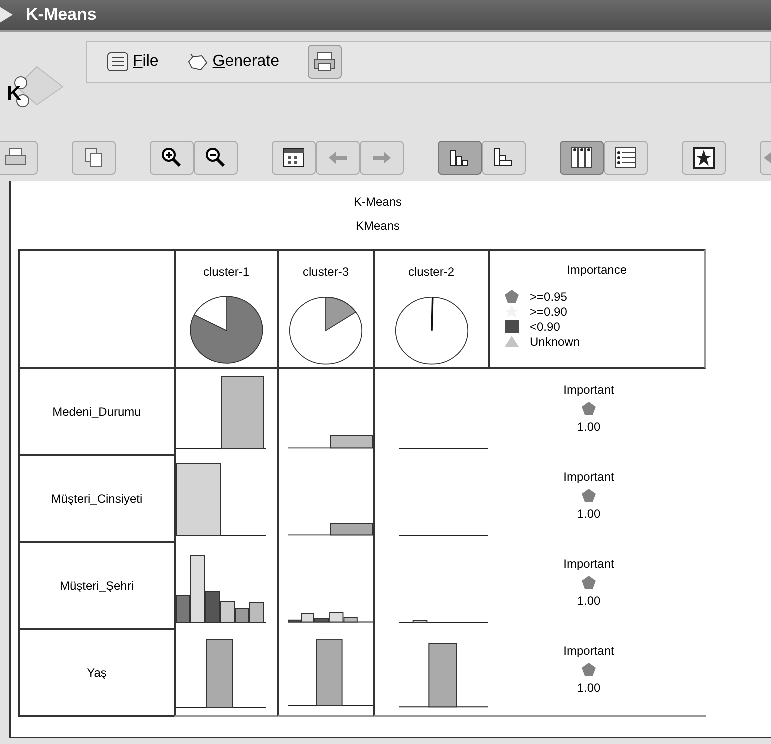 The width and height of the screenshot is (771, 744). Describe the element at coordinates (431, 272) in the screenshot. I see `column-header: cluster-2` at that location.